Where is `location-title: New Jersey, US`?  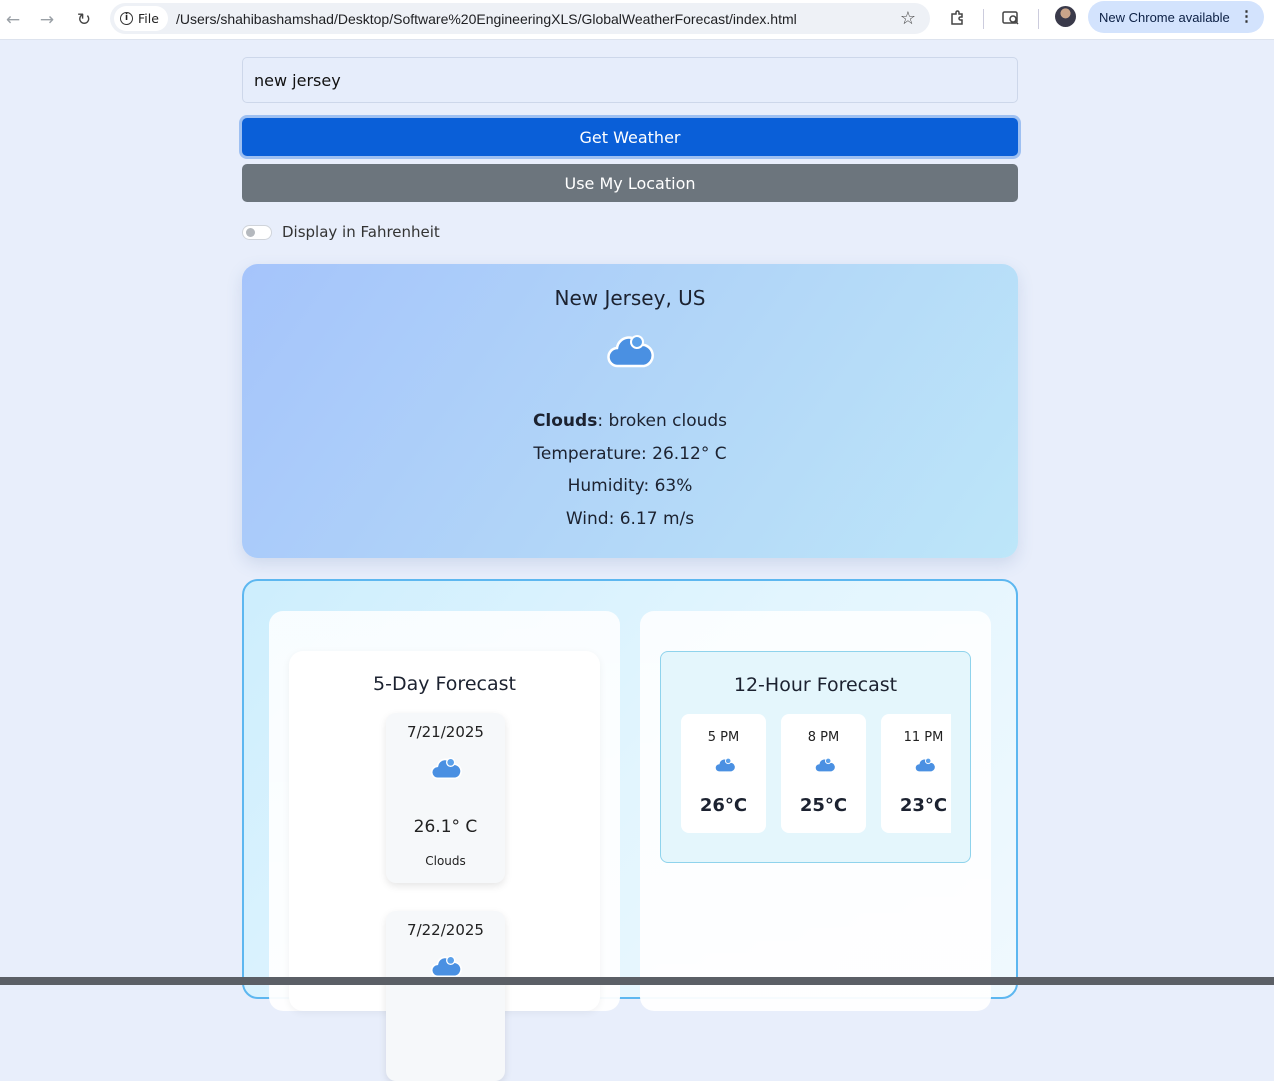 location-title: New Jersey, US is located at coordinates (630, 298).